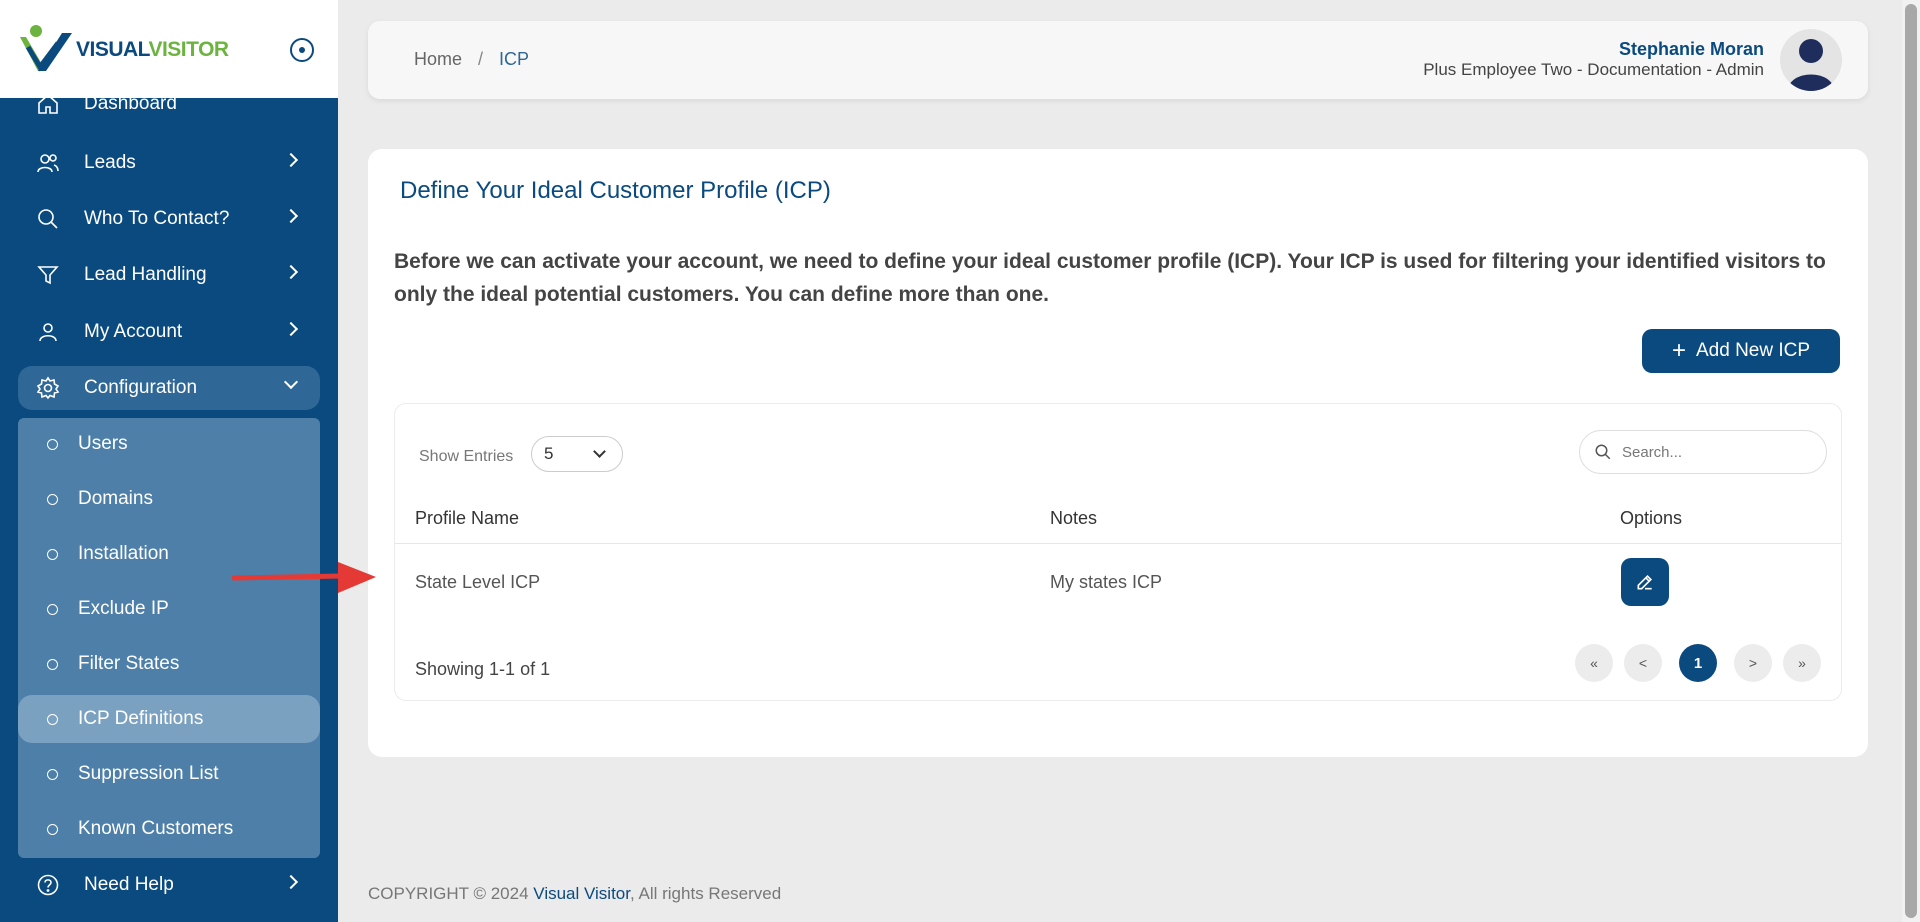  Describe the element at coordinates (130, 103) in the screenshot. I see `sidebar-item-label: Dashboard` at that location.